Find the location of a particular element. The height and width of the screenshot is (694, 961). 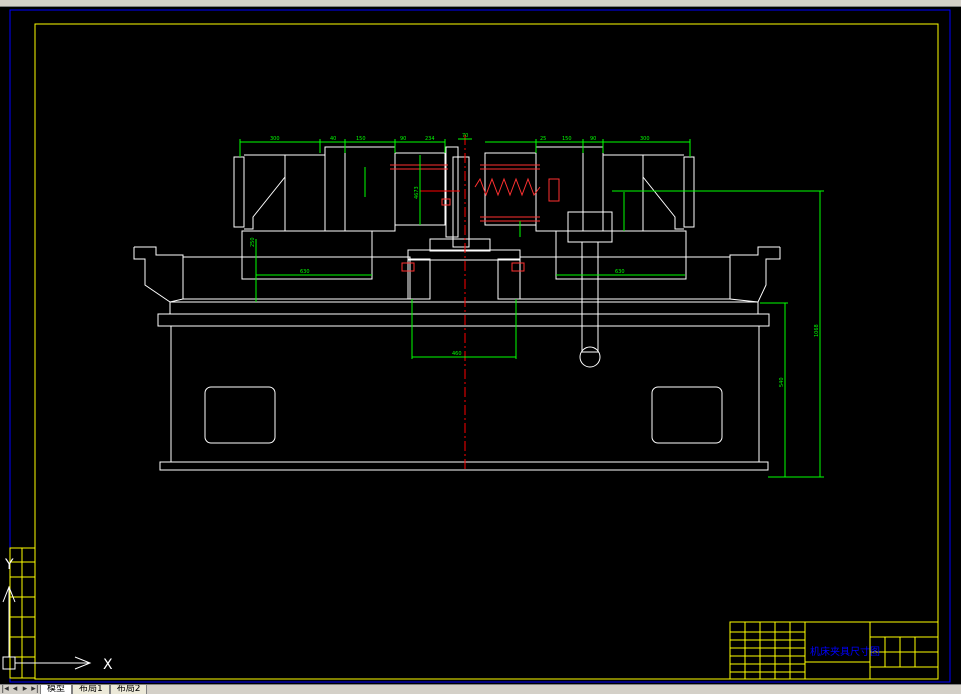

dim-text: 4673 is located at coordinates (417, 192).